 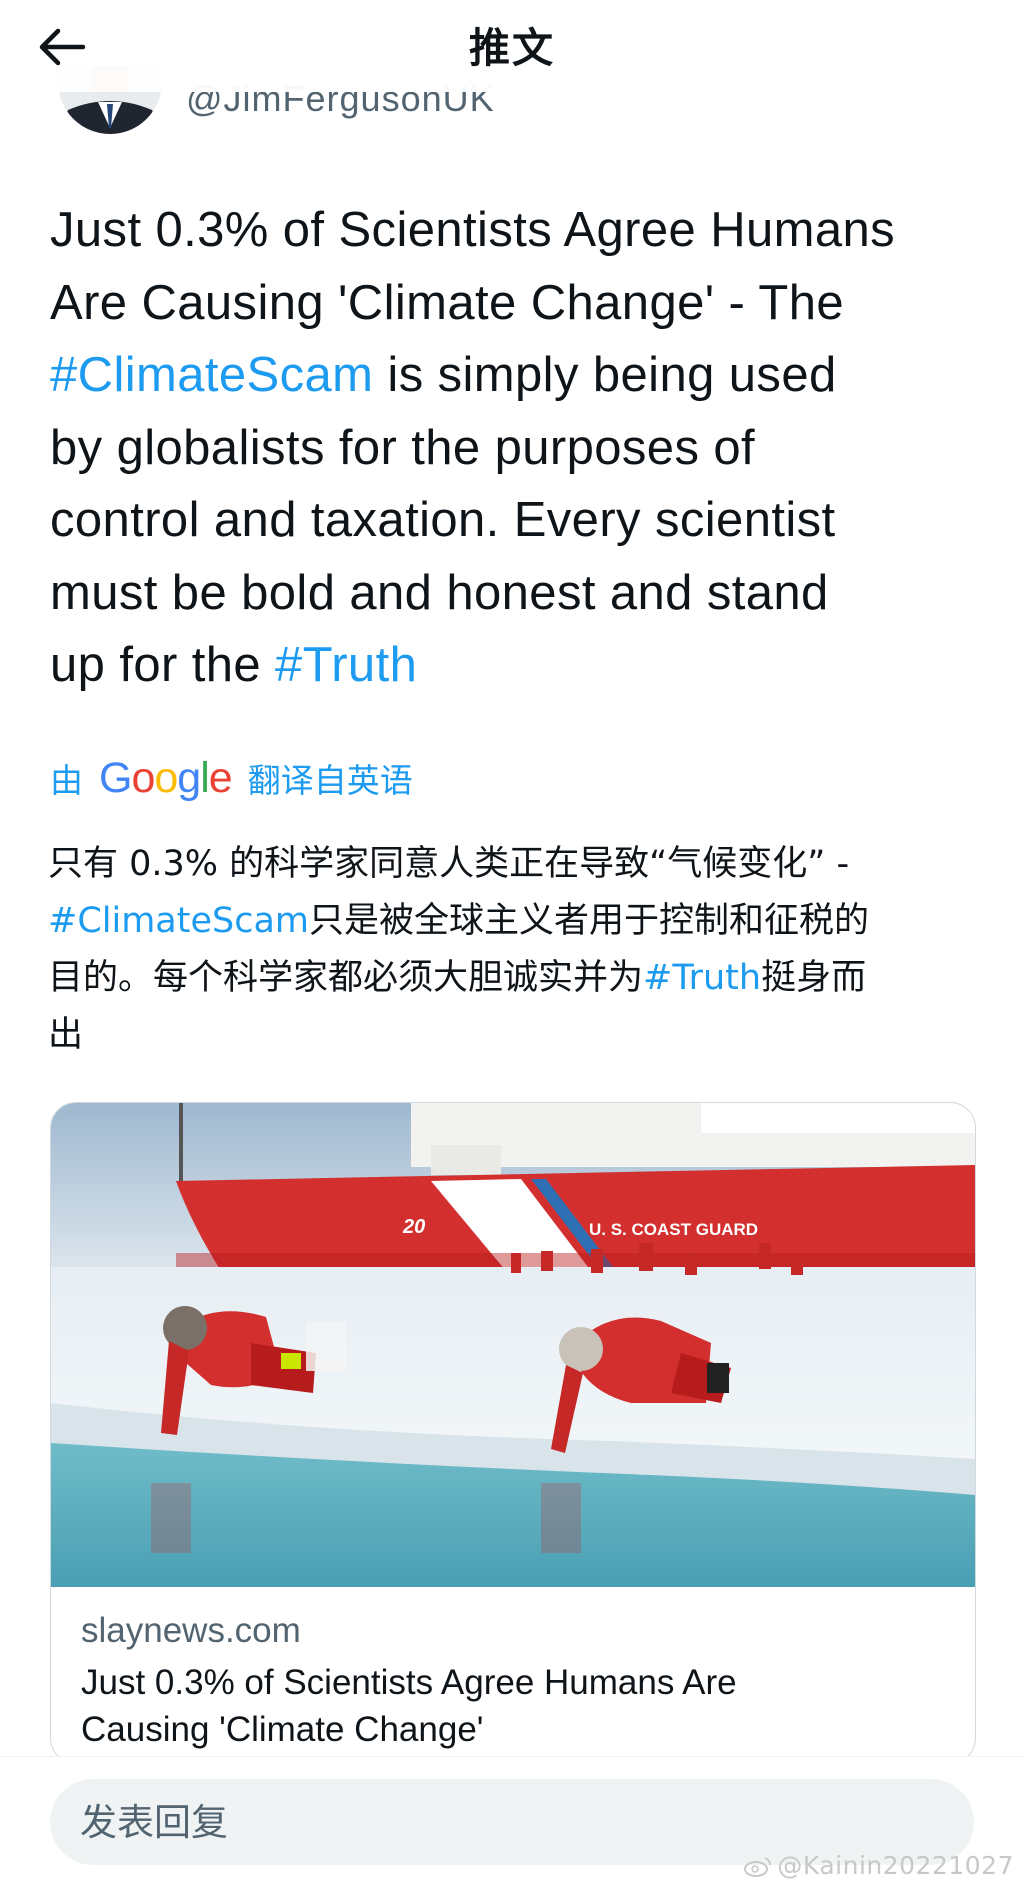 I want to click on tweet-line: #ClimateScam is simply being used, so click(x=520, y=375).